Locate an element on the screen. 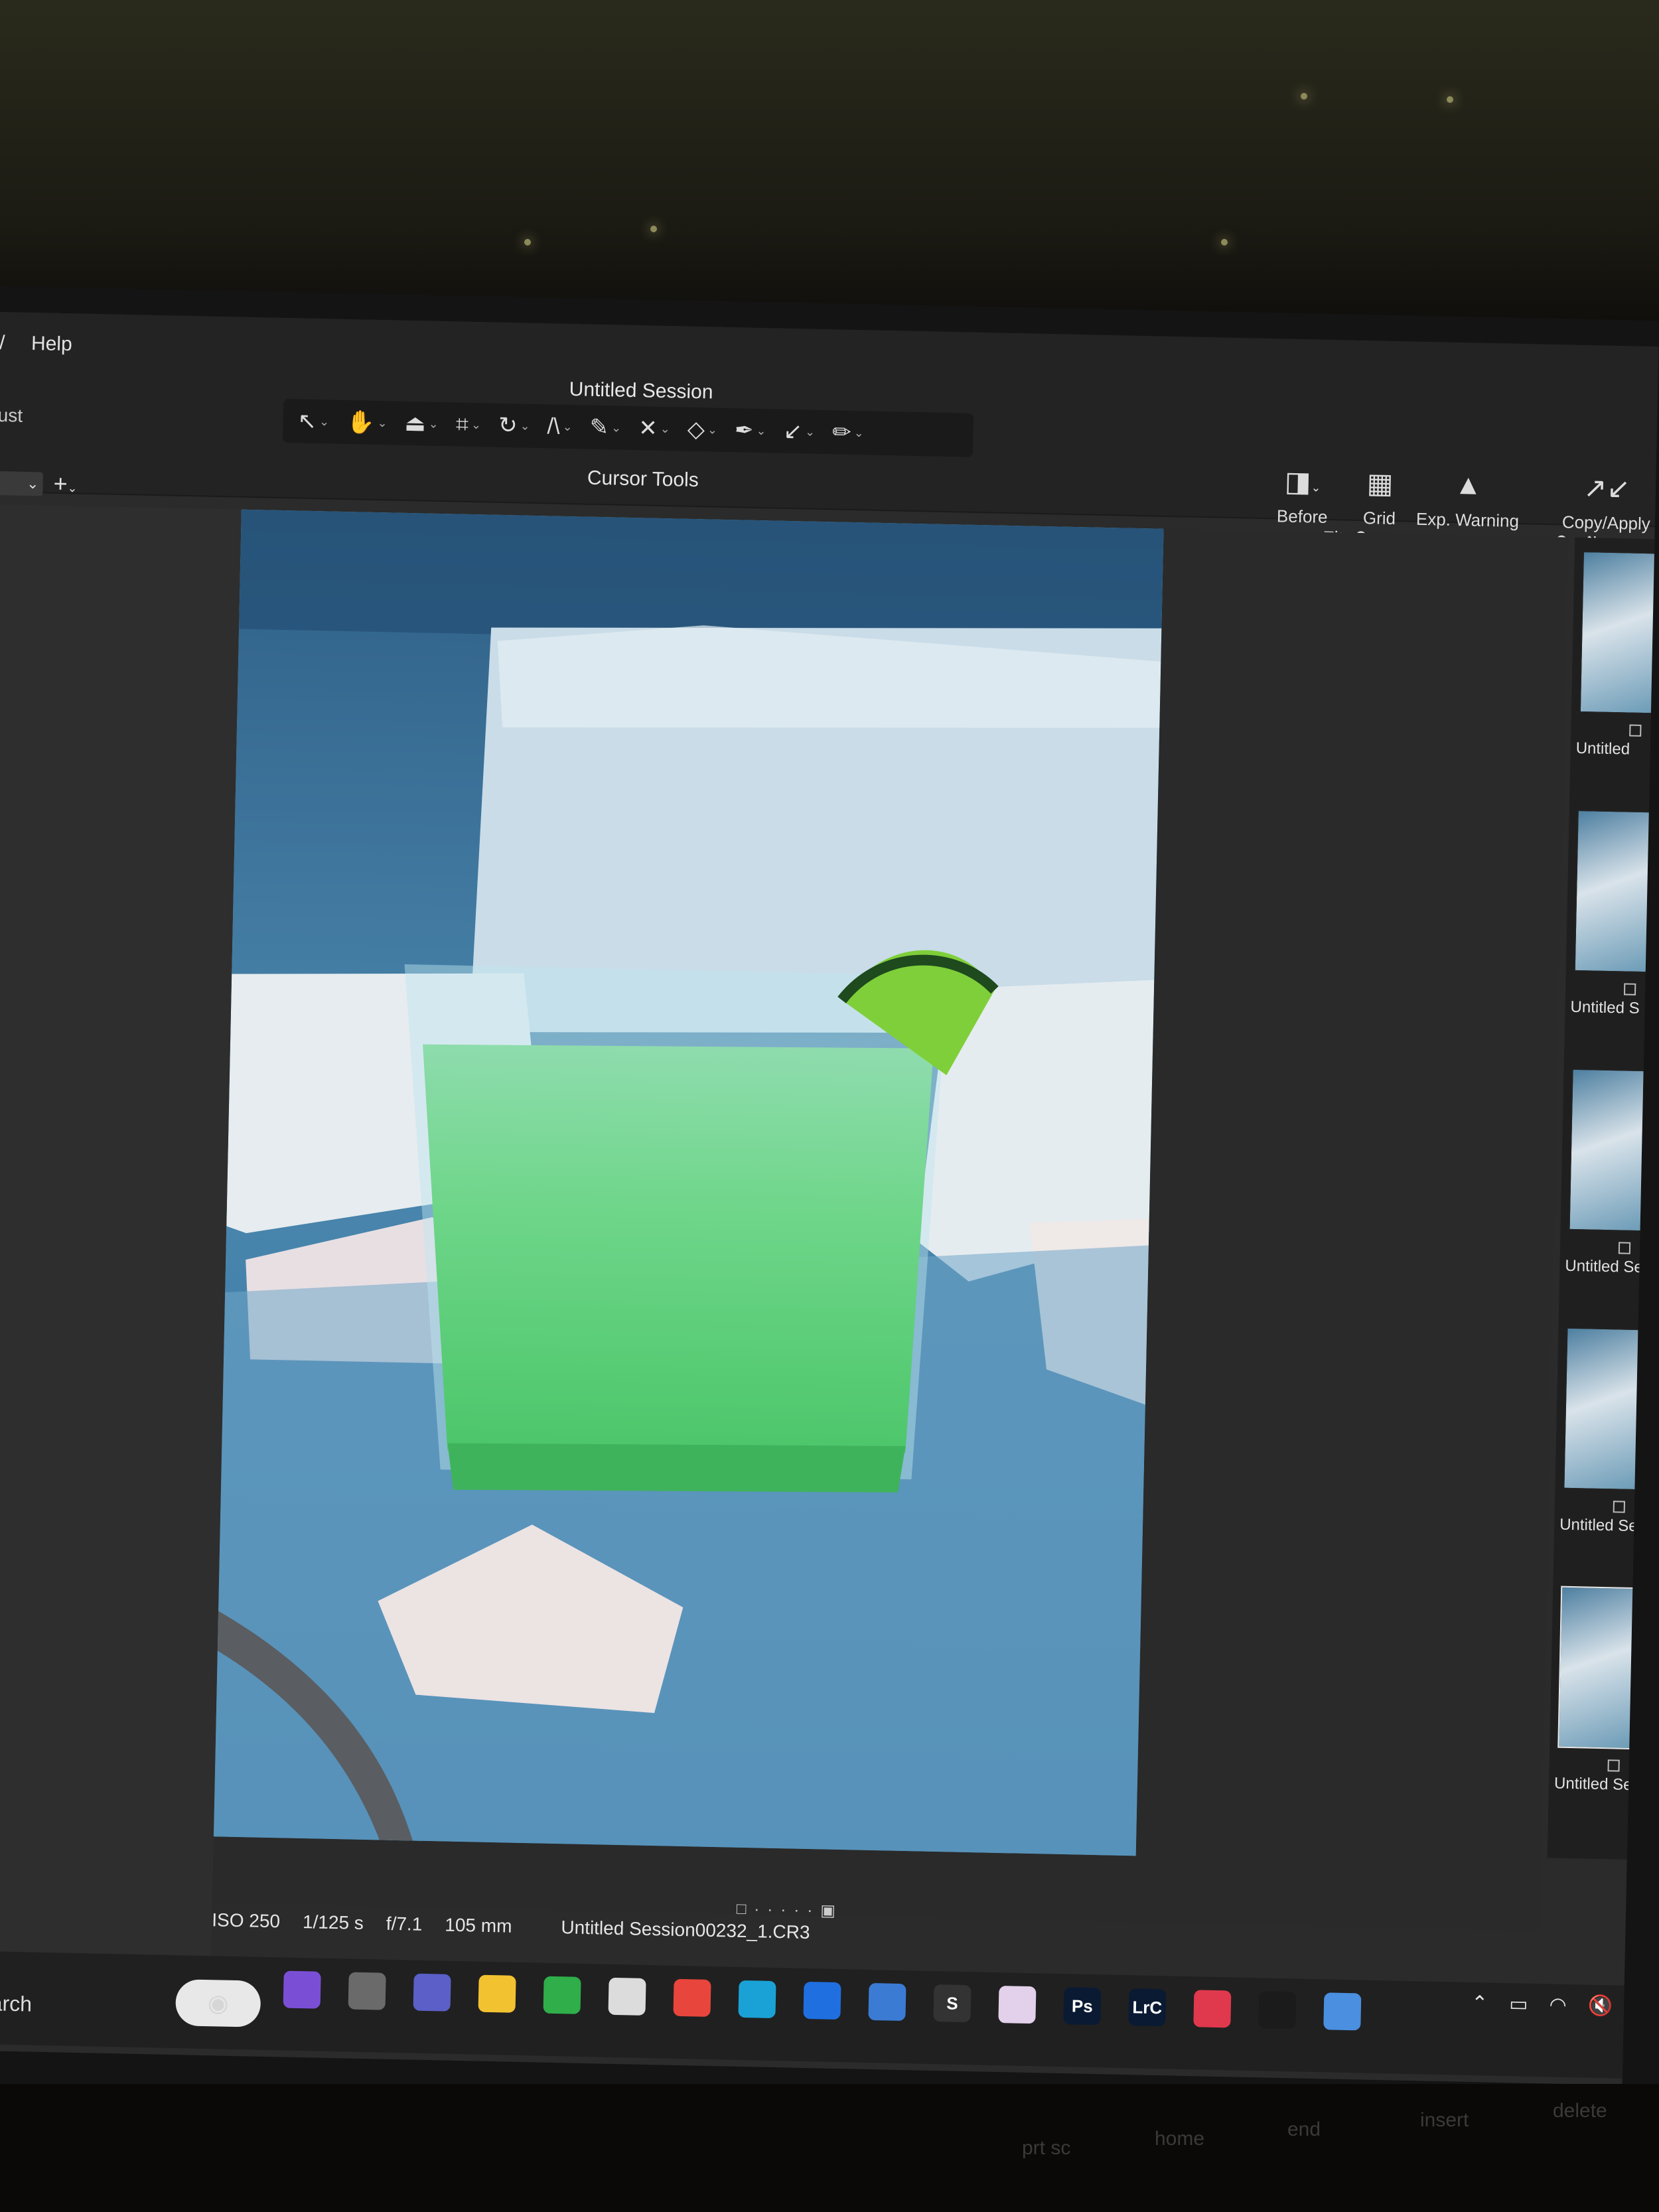 The height and width of the screenshot is (2212, 1659). grid-icon: ▦ is located at coordinates (1380, 484).